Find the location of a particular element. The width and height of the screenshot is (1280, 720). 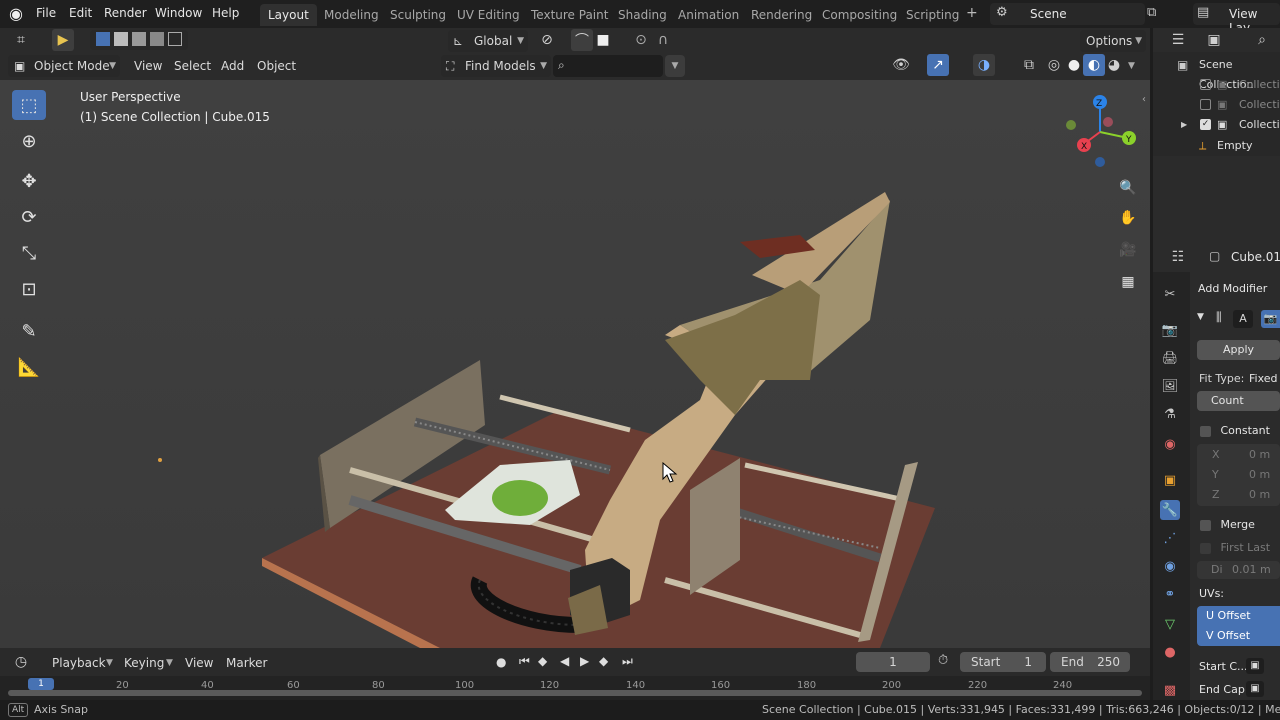

menu-object: Object is located at coordinates (276, 66).